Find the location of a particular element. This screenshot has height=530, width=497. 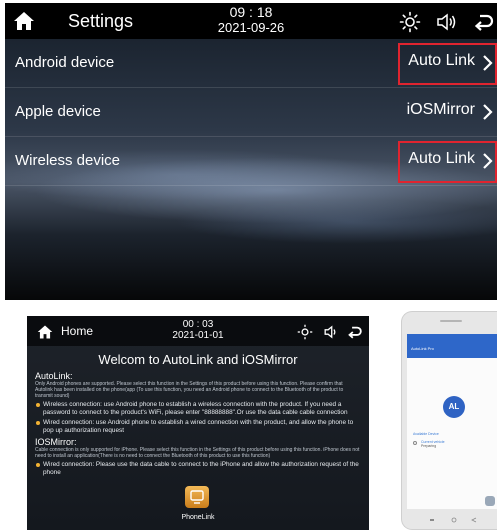

row-value: iOSMirror is located at coordinates (440, 109).